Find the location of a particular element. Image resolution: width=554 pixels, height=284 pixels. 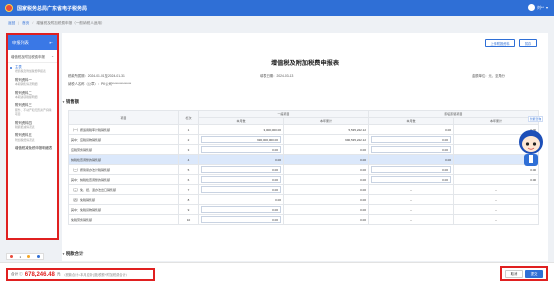

page-number: 1 is located at coordinates (20, 257).